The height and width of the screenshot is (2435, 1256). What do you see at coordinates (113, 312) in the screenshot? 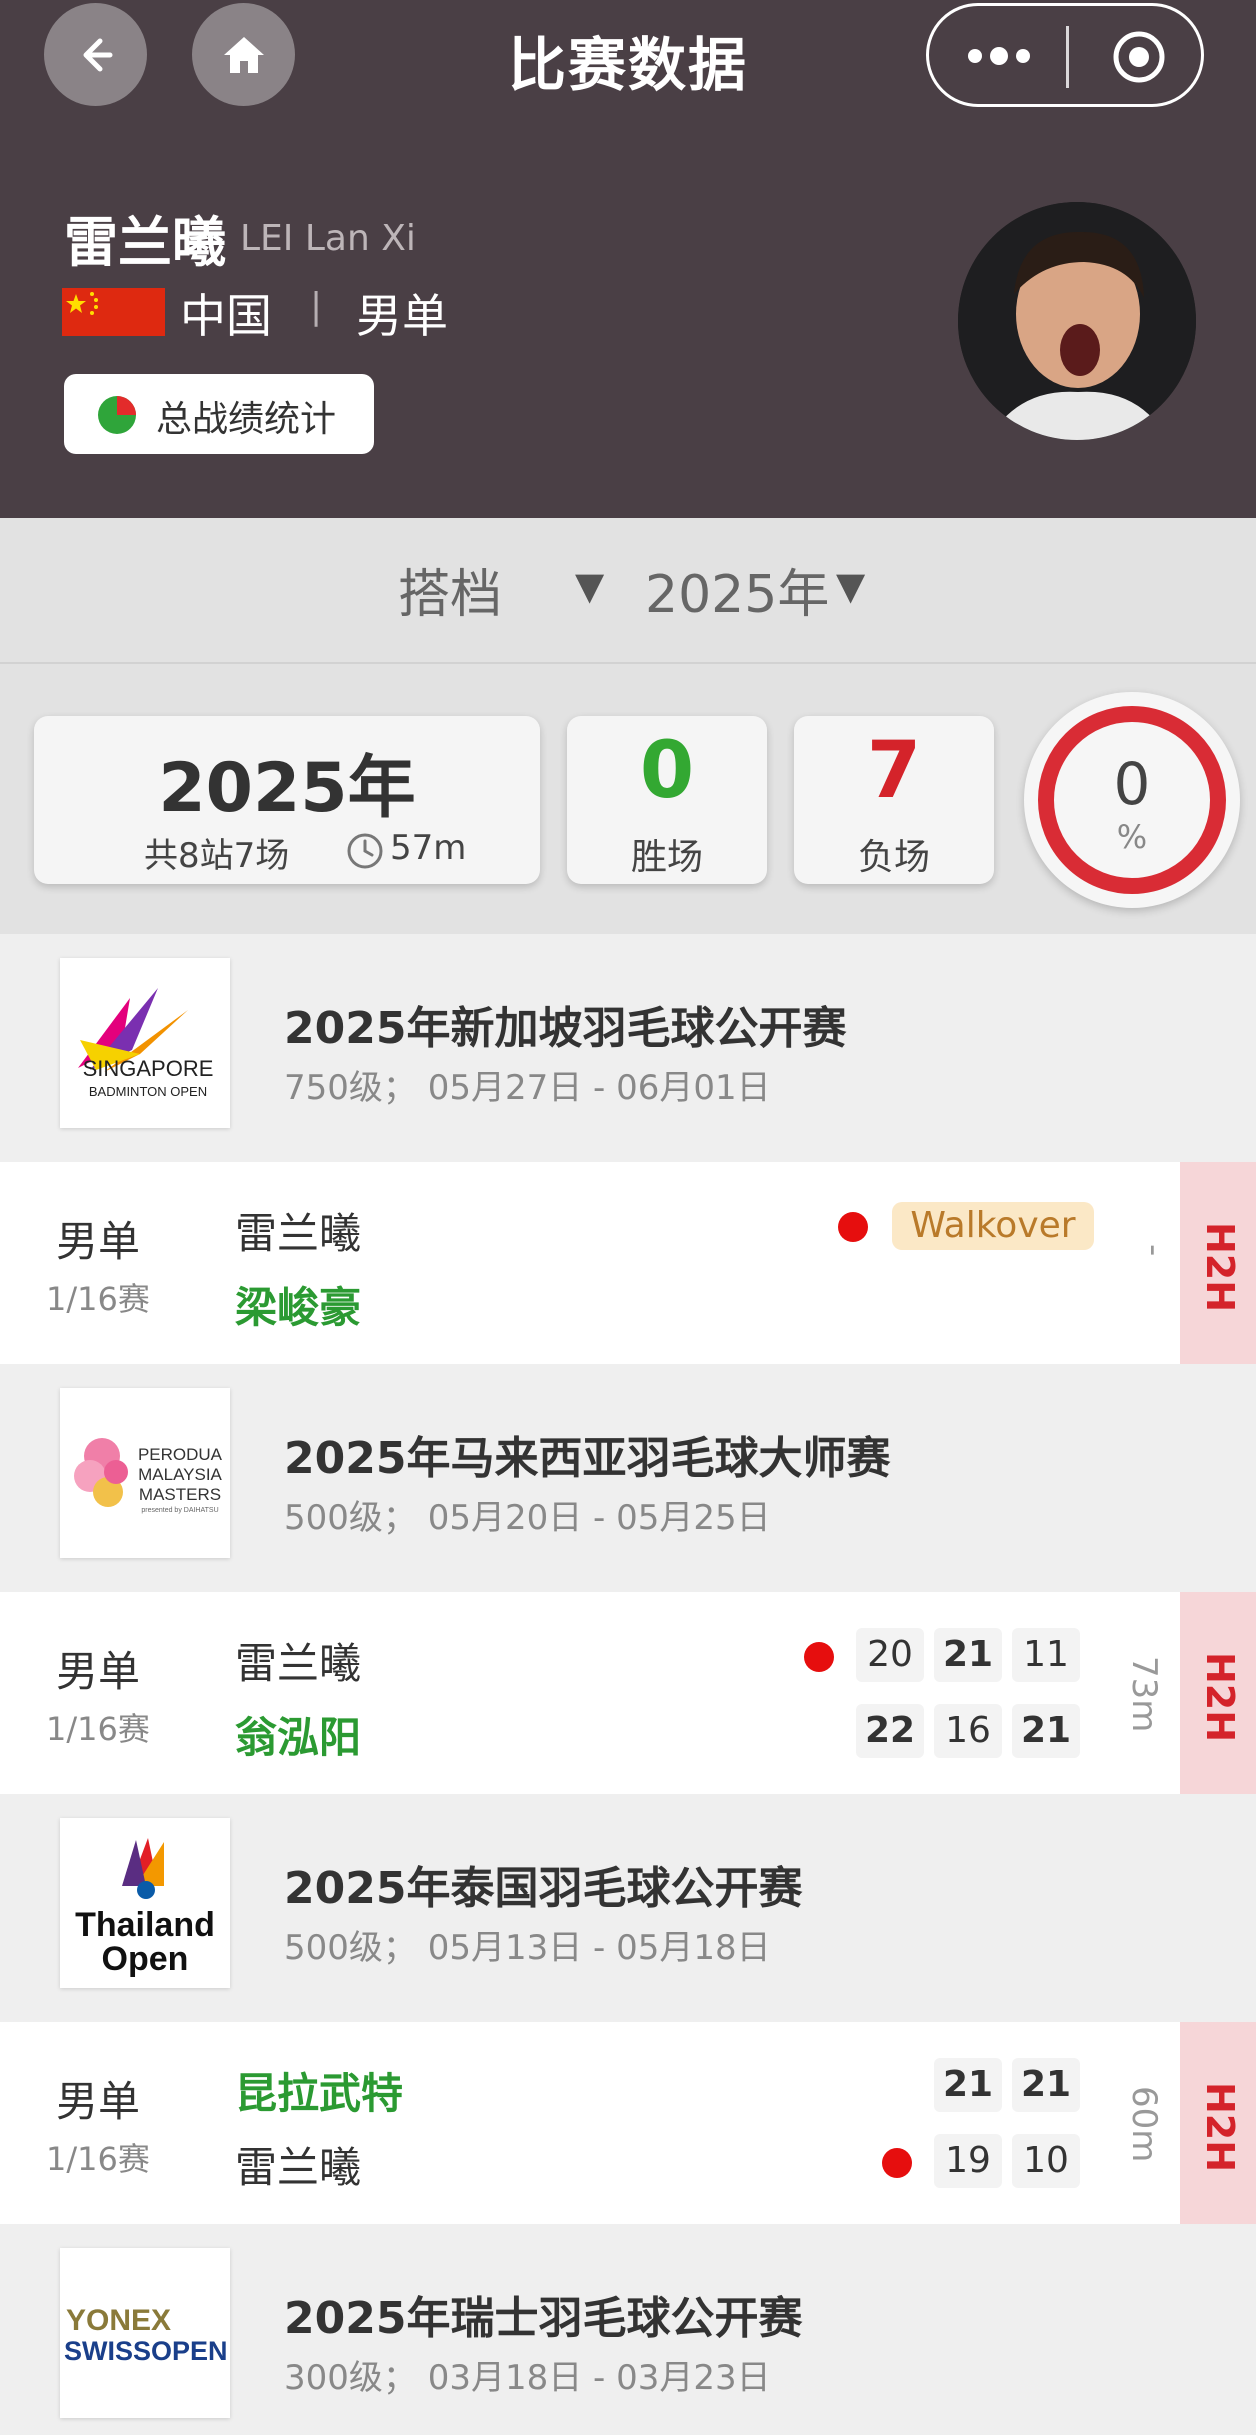
I see `china-flag-icon` at bounding box center [113, 312].